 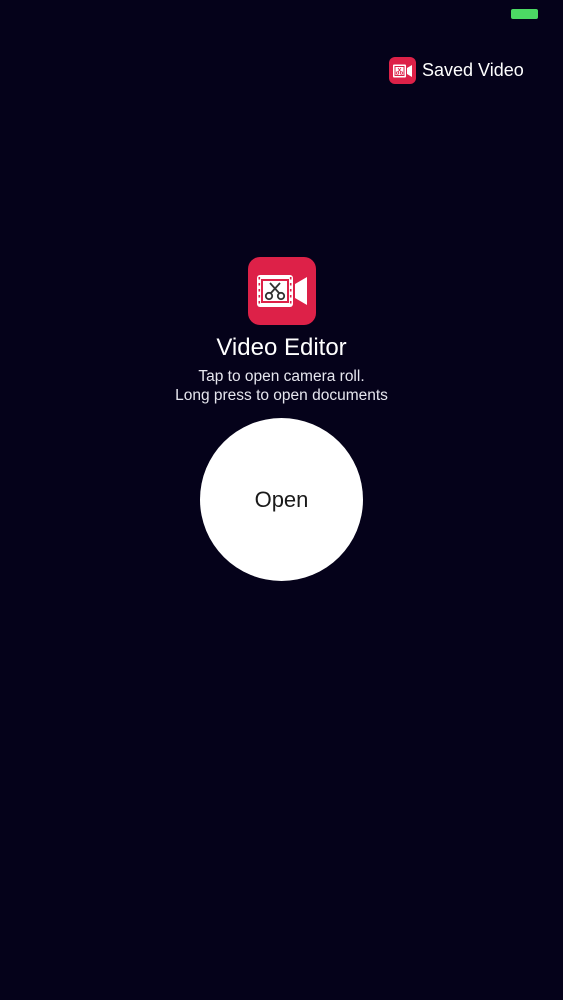 What do you see at coordinates (281, 376) in the screenshot?
I see `instruction-text: Tap to open camera roll.` at bounding box center [281, 376].